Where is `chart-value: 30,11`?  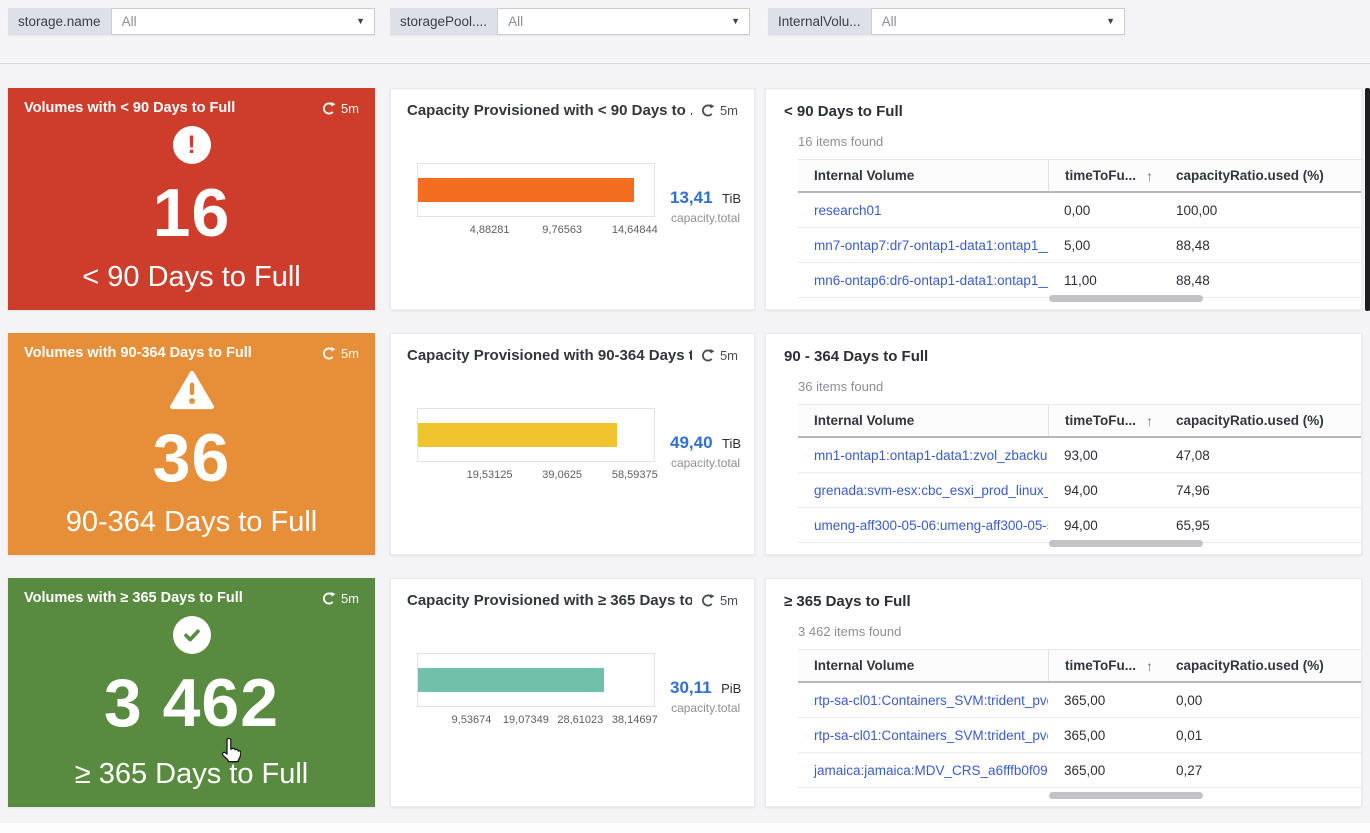 chart-value: 30,11 is located at coordinates (691, 687).